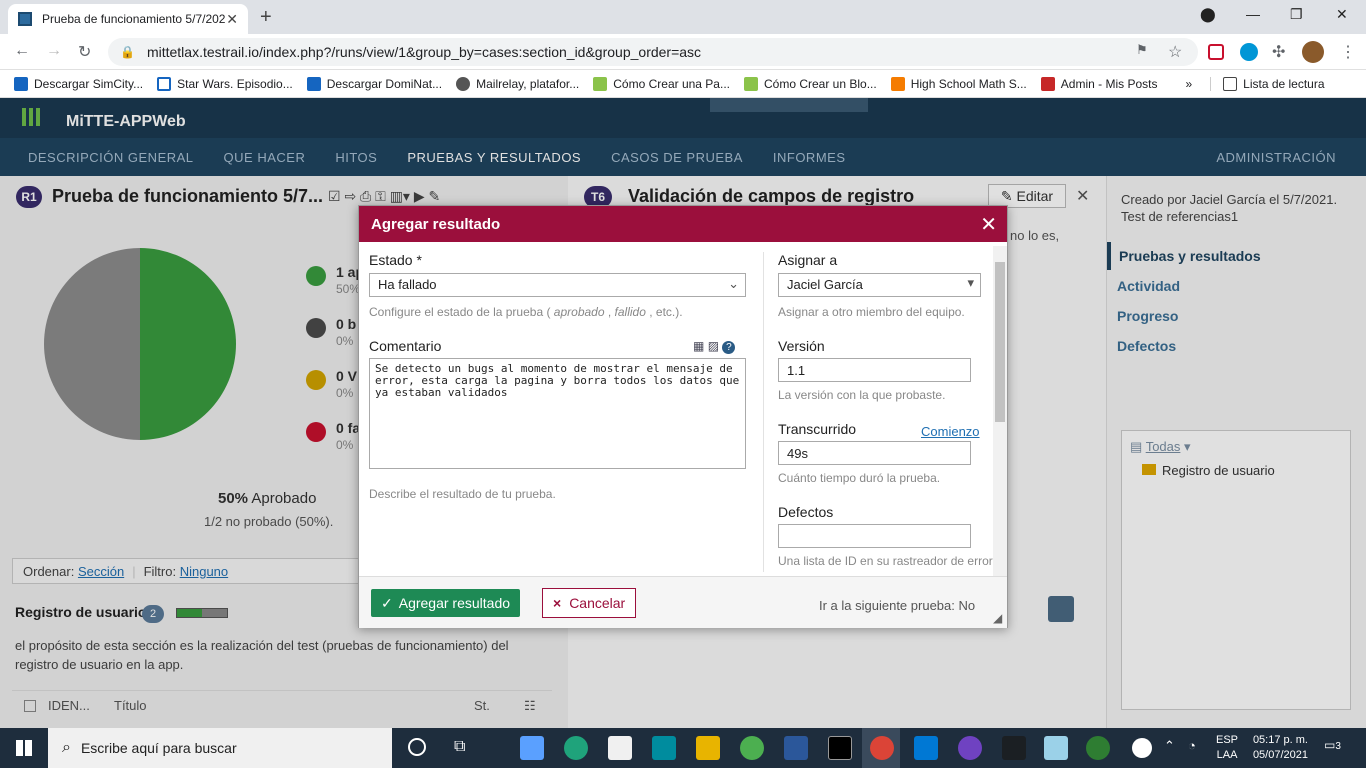 The height and width of the screenshot is (768, 1366). I want to click on arduino-icon, so click(664, 748).